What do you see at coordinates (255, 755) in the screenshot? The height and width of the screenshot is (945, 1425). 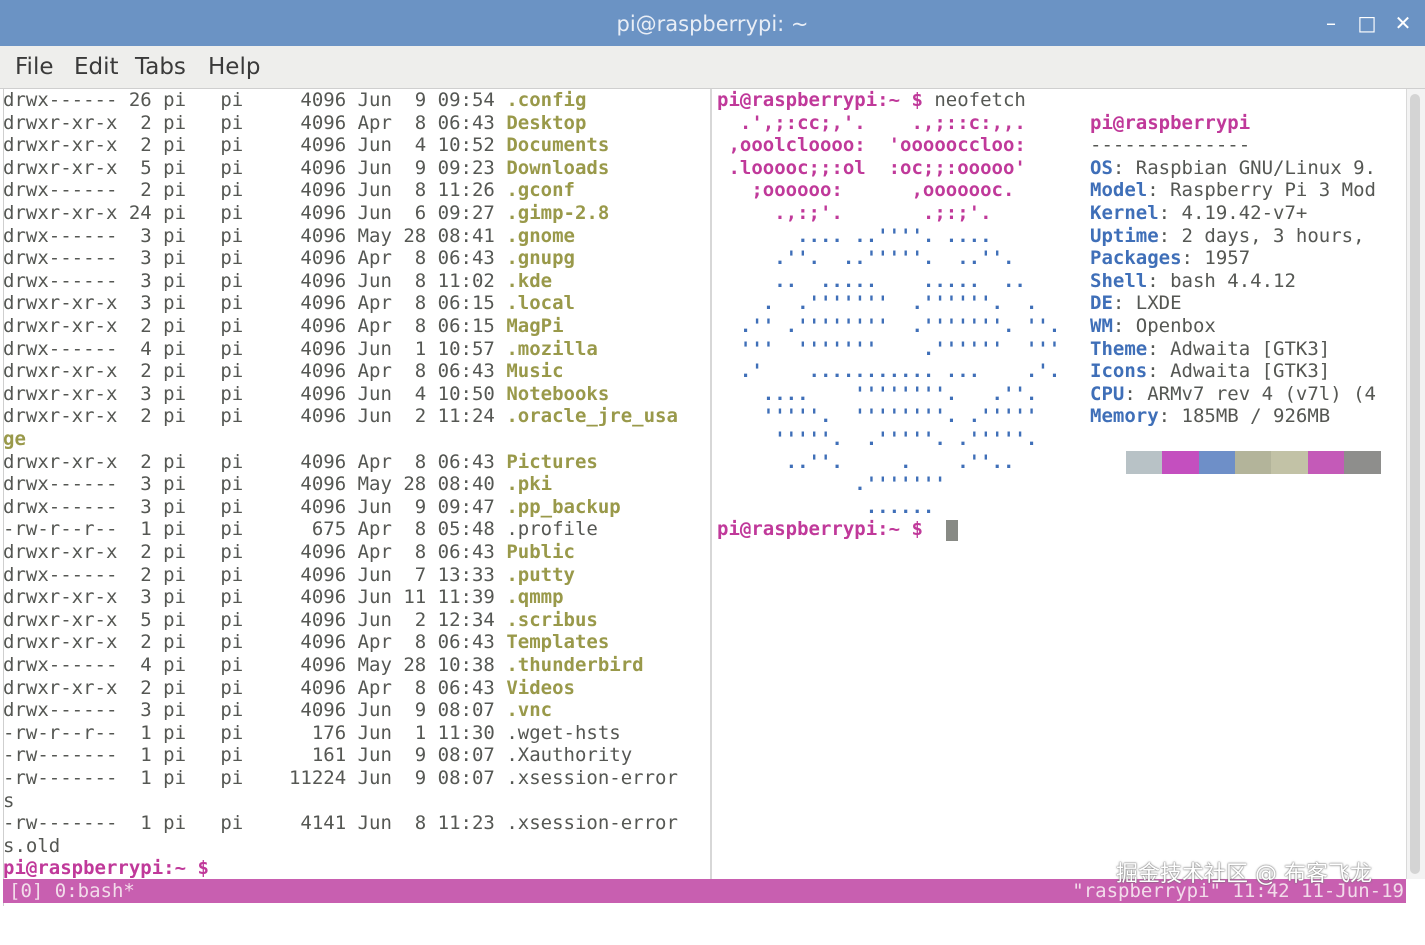 I see `listing-meta: -rw------- 1 pi pi 161 Jun 9 08:07` at bounding box center [255, 755].